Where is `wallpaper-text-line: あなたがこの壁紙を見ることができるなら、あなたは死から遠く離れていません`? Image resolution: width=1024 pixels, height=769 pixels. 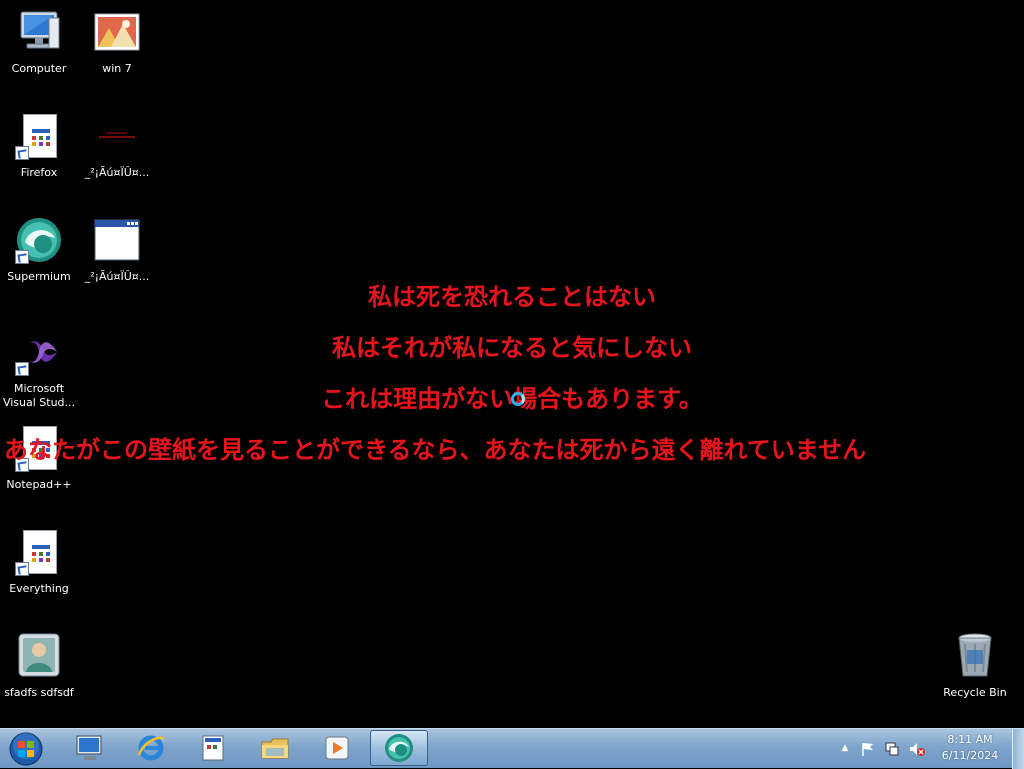
wallpaper-text-line: あなたがこの壁紙を見ることができるなら、あなたは死から遠く離れていません is located at coordinates (435, 450).